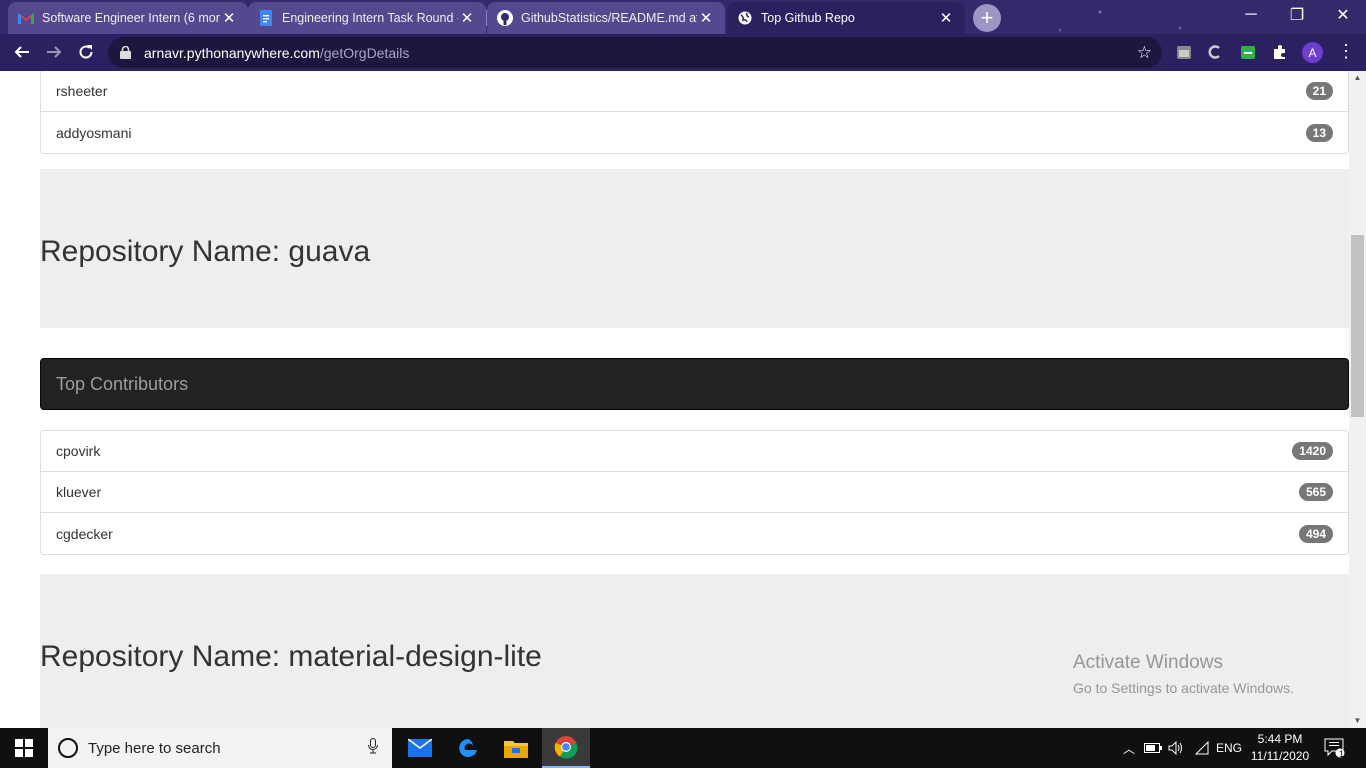  Describe the element at coordinates (26, 18) in the screenshot. I see `gmail-icon` at that location.